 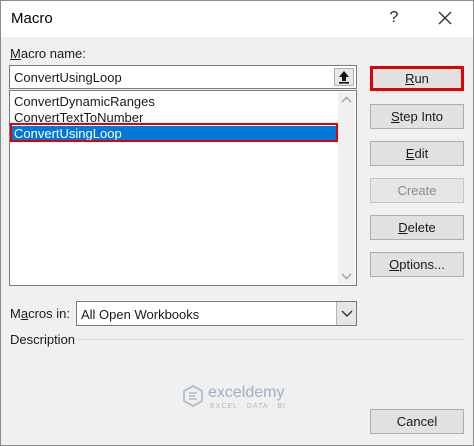 What do you see at coordinates (417, 421) in the screenshot?
I see `cancel-button: Cancel` at bounding box center [417, 421].